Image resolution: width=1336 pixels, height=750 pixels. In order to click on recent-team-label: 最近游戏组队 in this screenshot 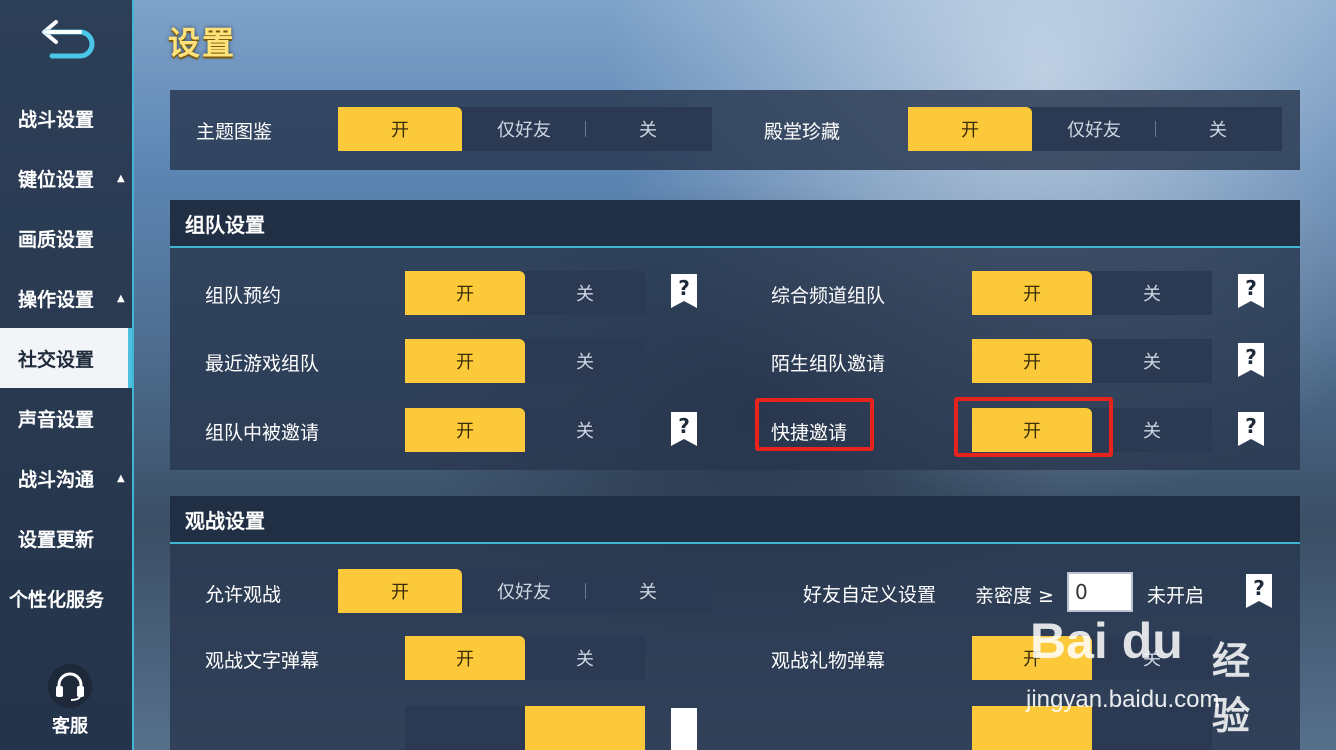, I will do `click(262, 364)`.